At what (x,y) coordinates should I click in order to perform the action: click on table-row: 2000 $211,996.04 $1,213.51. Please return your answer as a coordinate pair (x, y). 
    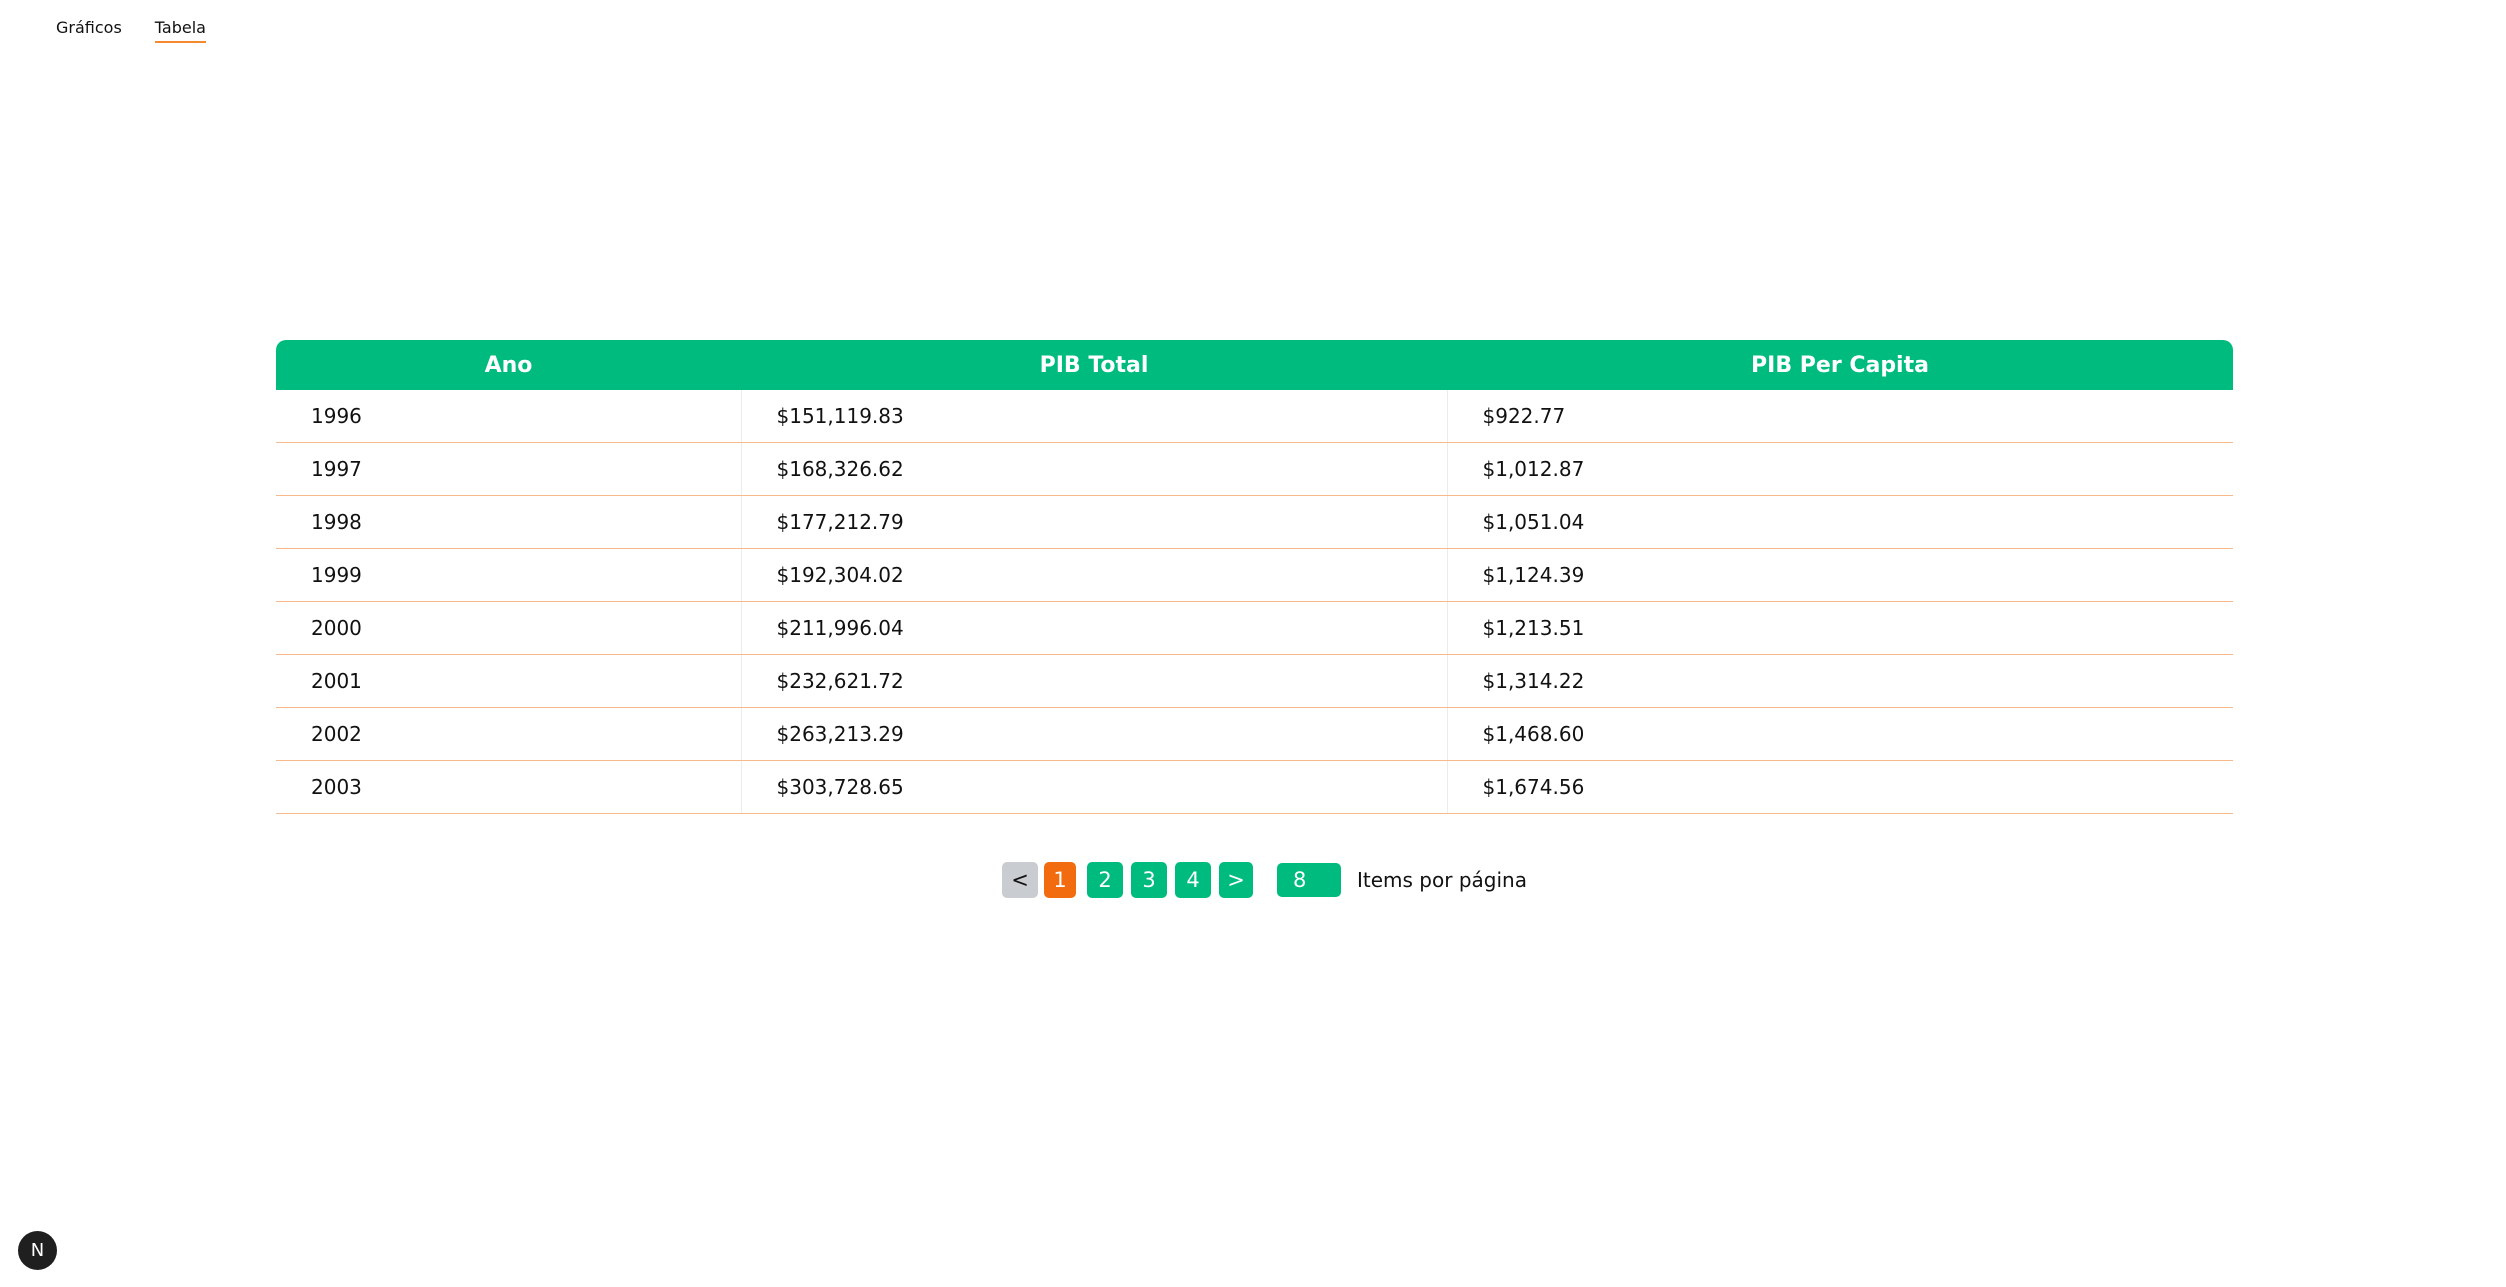
    Looking at the image, I should click on (1254, 628).